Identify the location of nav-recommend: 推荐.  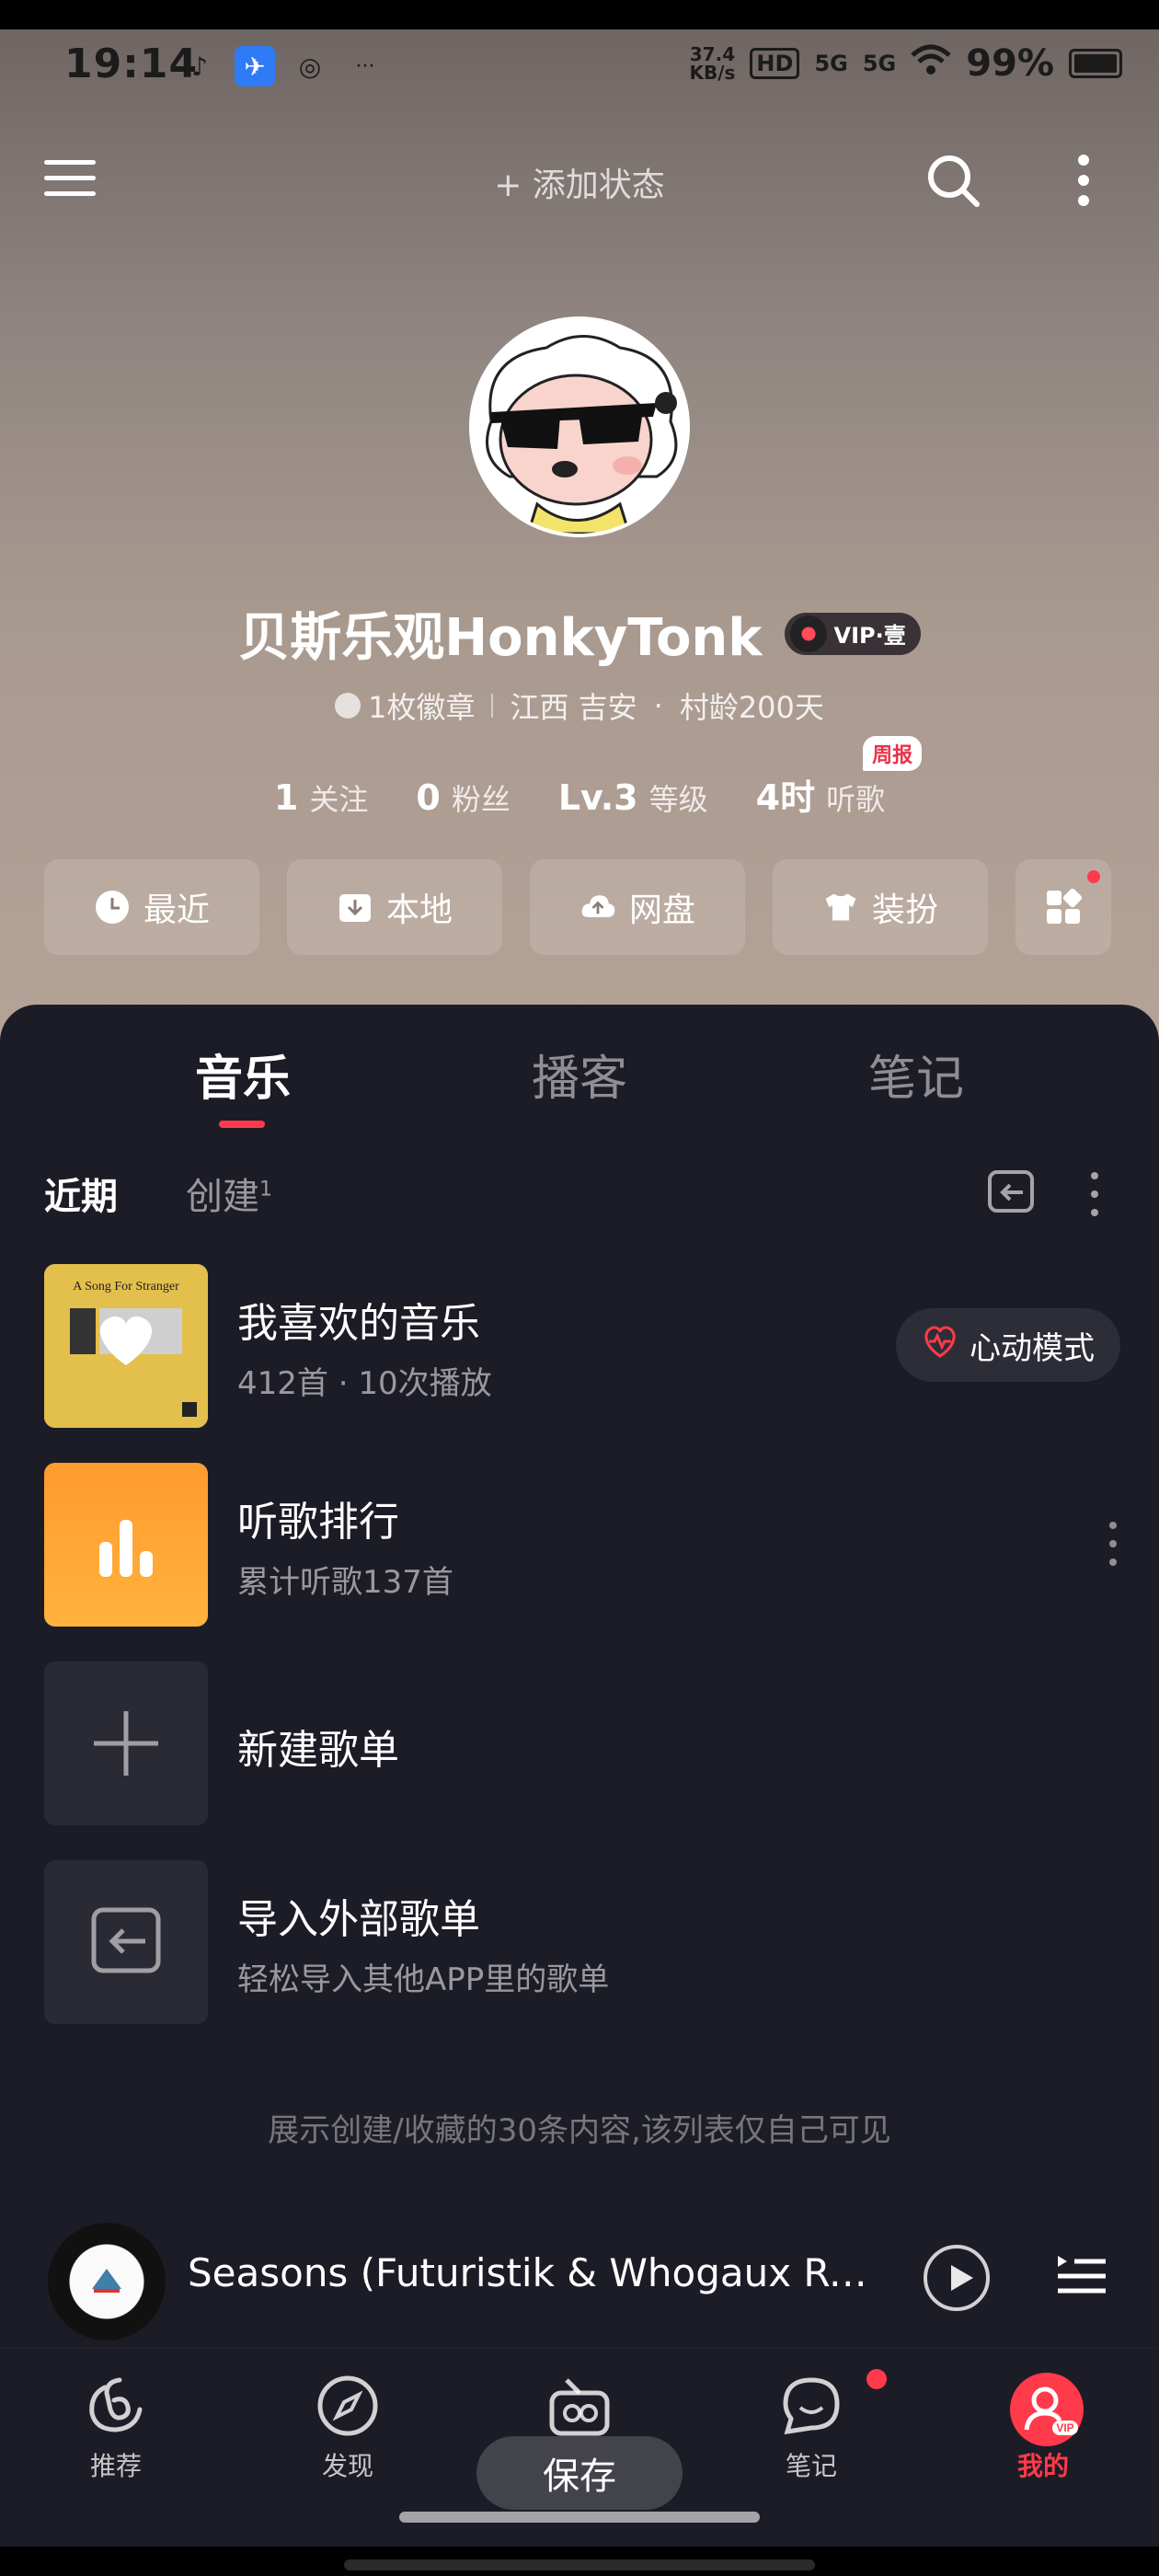
(115, 2428).